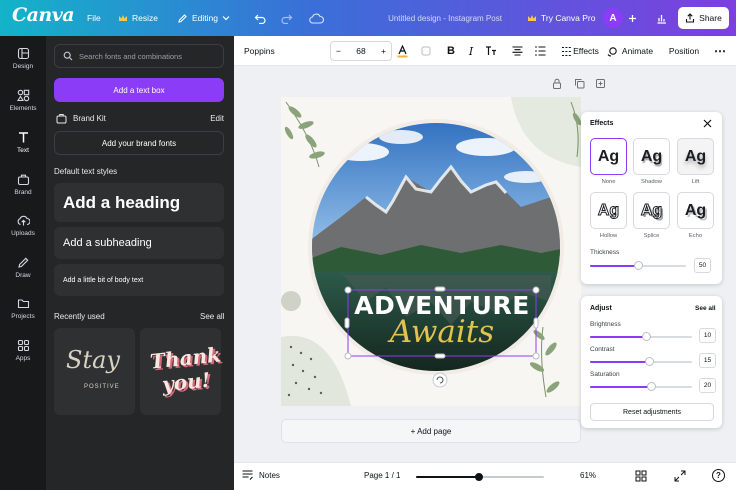 The width and height of the screenshot is (736, 490). I want to click on brand-kit-edit-link: Edit, so click(217, 118).